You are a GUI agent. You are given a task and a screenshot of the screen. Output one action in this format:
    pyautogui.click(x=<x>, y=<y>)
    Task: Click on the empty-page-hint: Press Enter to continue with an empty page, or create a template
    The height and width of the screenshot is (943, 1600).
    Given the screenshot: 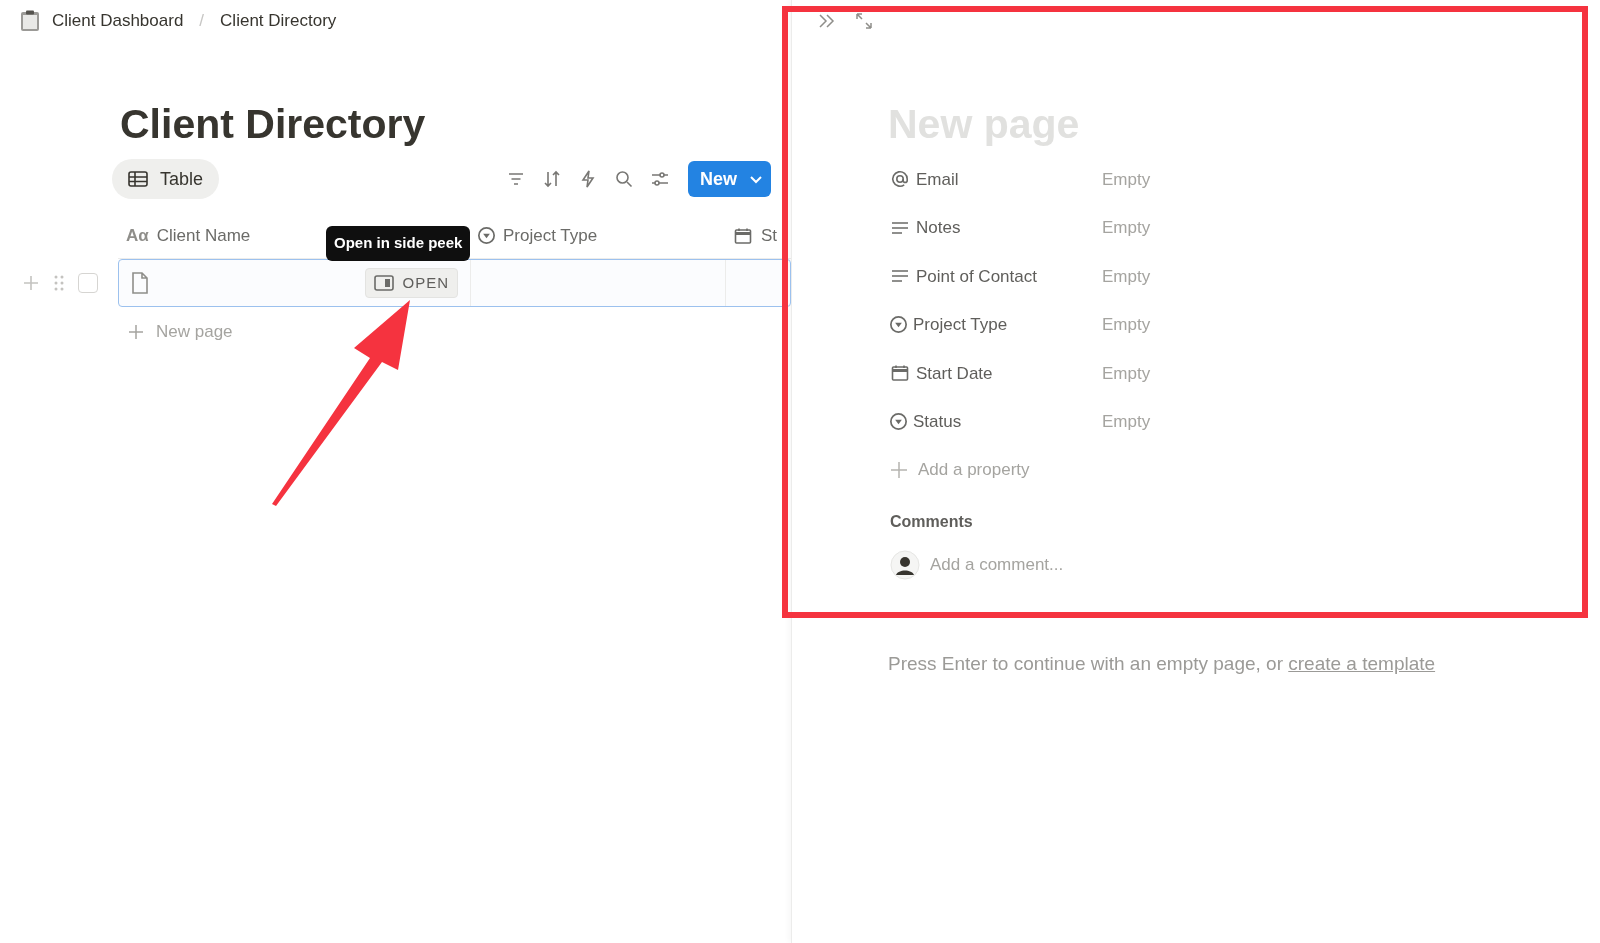 What is the action you would take?
    pyautogui.click(x=1162, y=664)
    